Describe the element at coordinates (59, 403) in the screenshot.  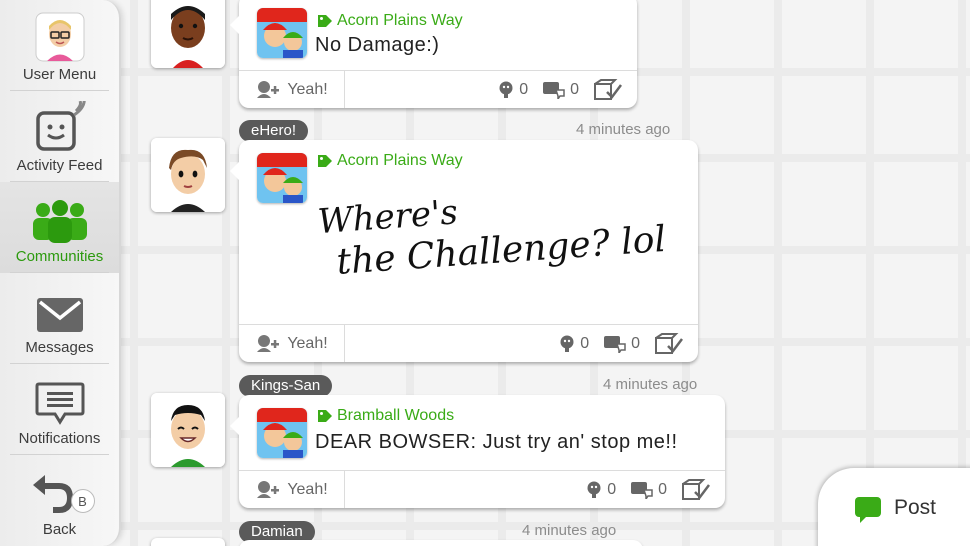
I see `notifications-icon` at that location.